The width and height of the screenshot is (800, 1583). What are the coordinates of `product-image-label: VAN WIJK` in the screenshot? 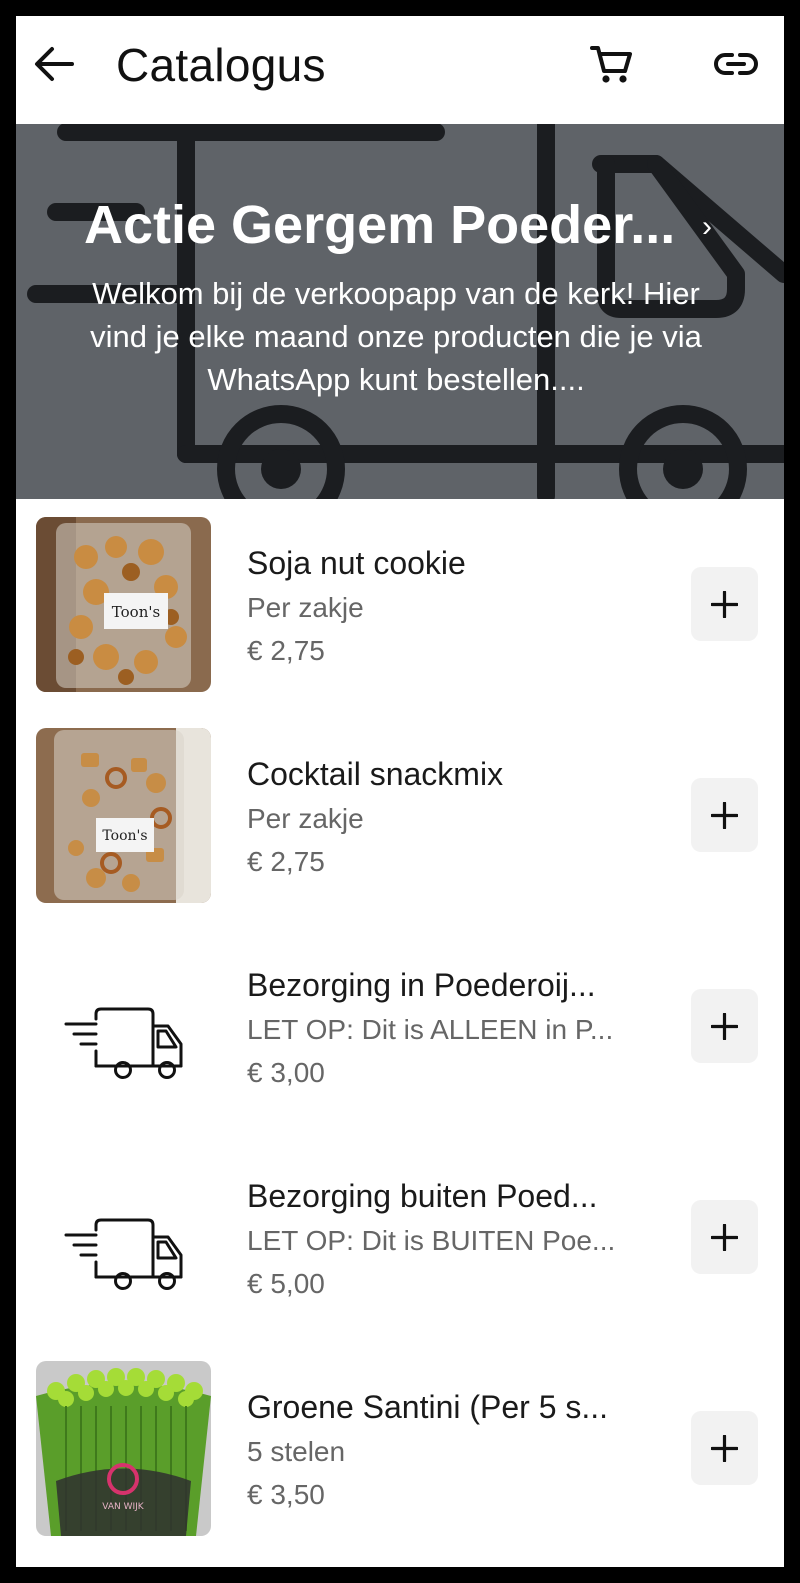 It's located at (123, 1507).